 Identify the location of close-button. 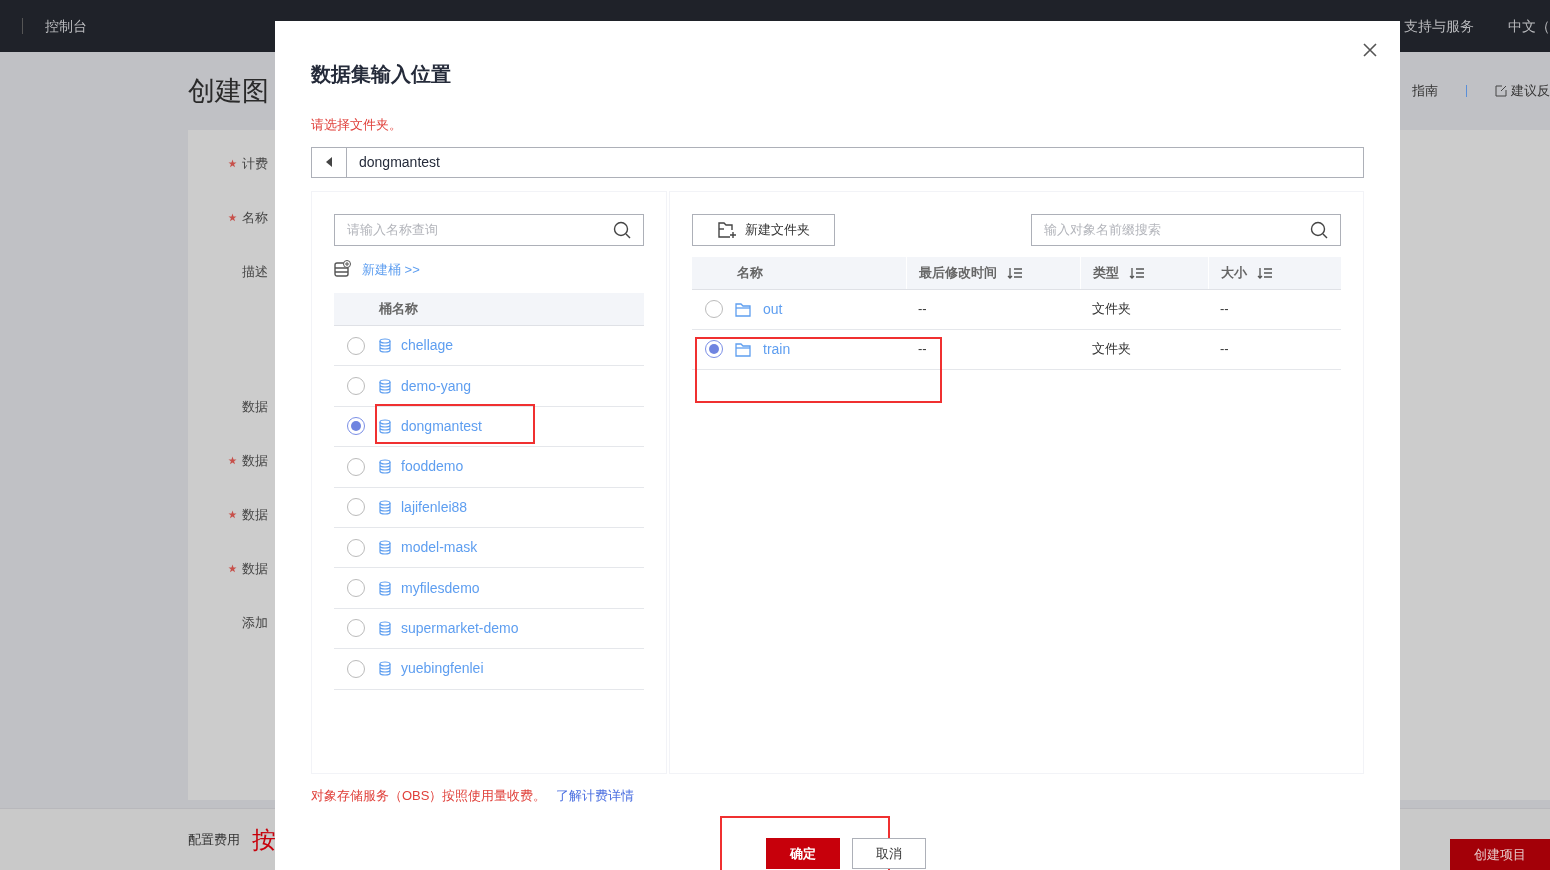
(1370, 50).